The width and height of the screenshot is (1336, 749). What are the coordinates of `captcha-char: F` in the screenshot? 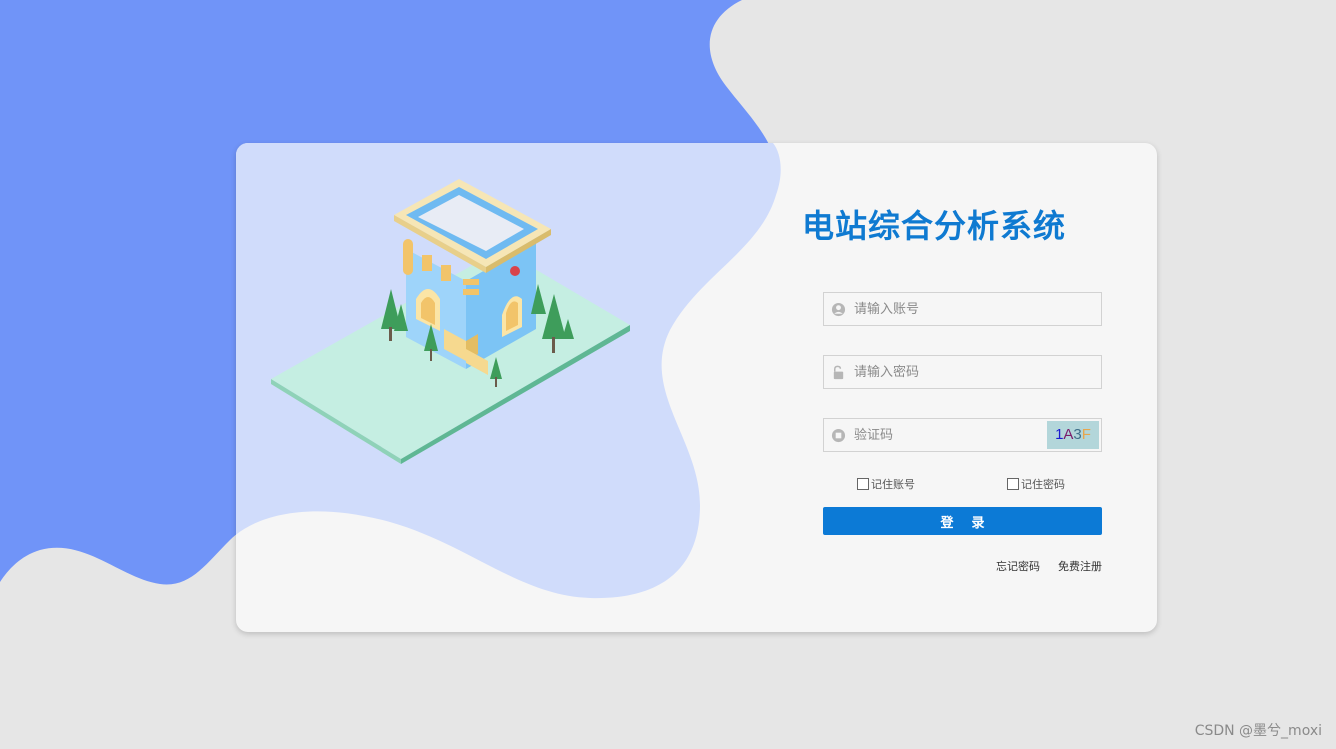 It's located at (1086, 434).